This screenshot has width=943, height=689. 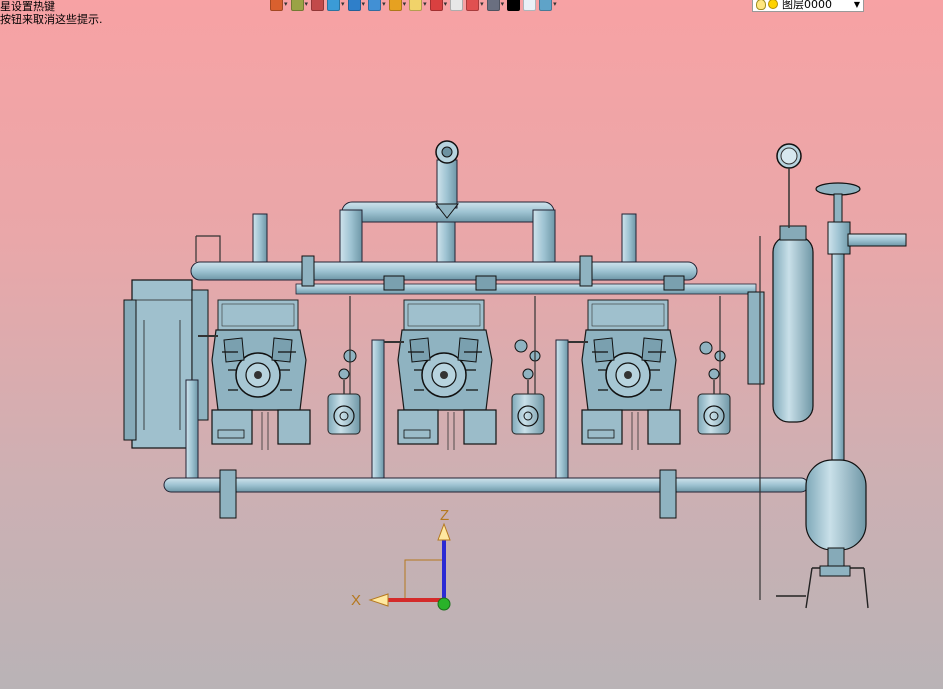 I want to click on axis-triad: Z X, so click(x=401, y=559).